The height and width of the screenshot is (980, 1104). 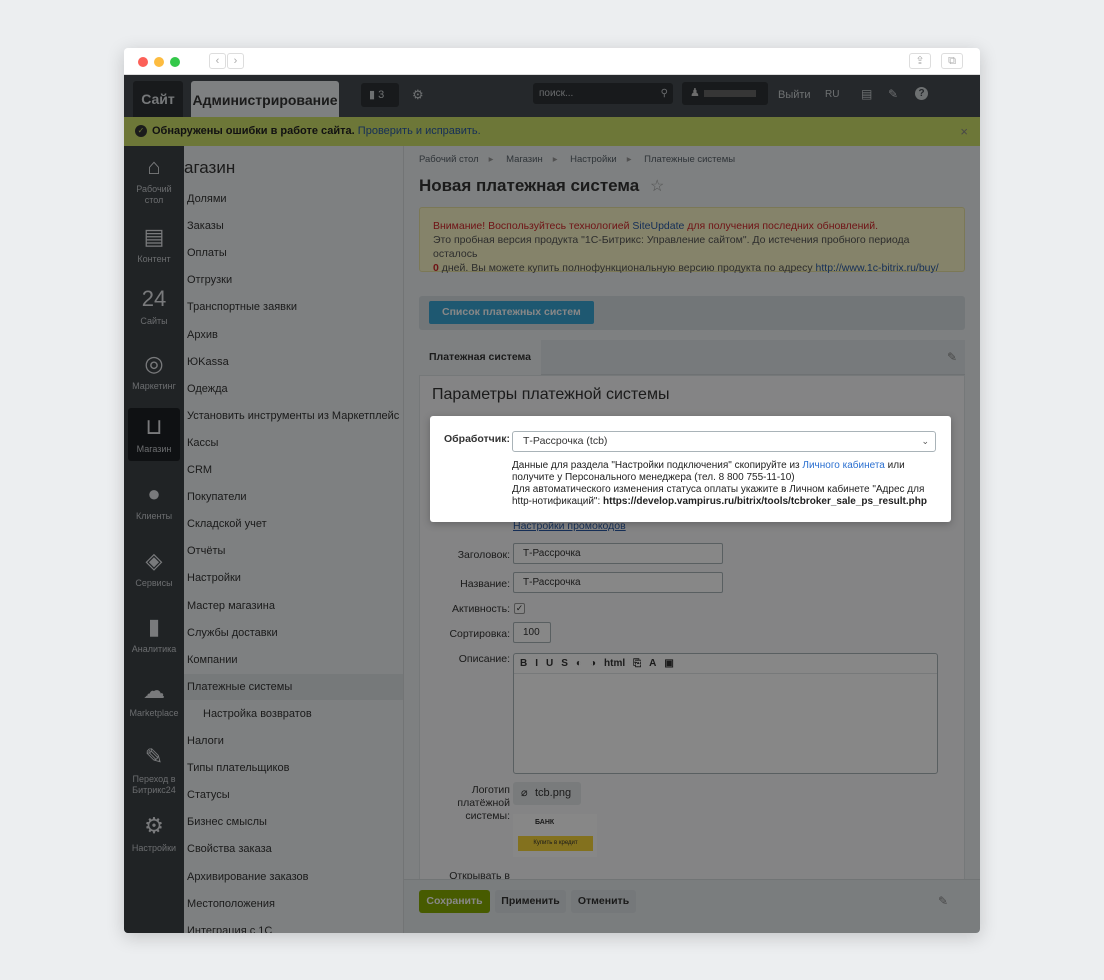 I want to click on forward-icon: ›, so click(x=235, y=61).